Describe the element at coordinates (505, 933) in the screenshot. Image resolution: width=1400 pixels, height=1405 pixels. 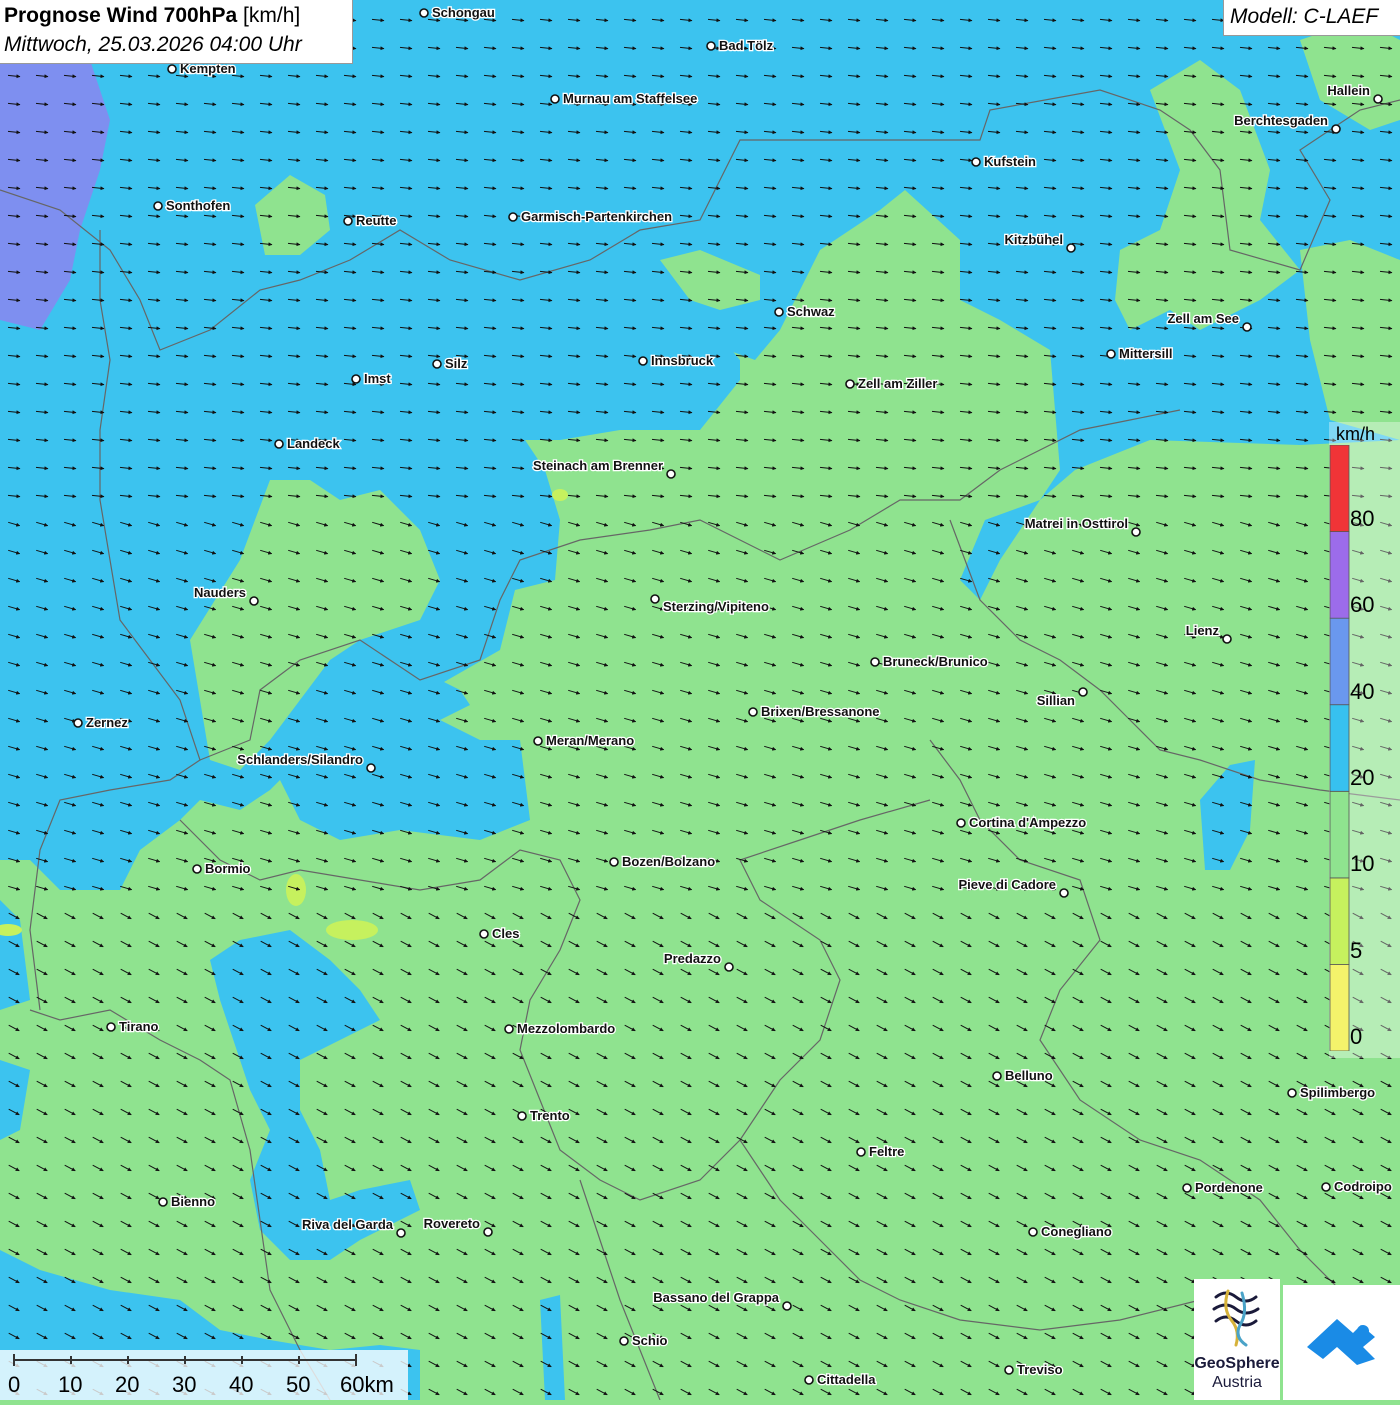
I see `city-label: Cles` at that location.